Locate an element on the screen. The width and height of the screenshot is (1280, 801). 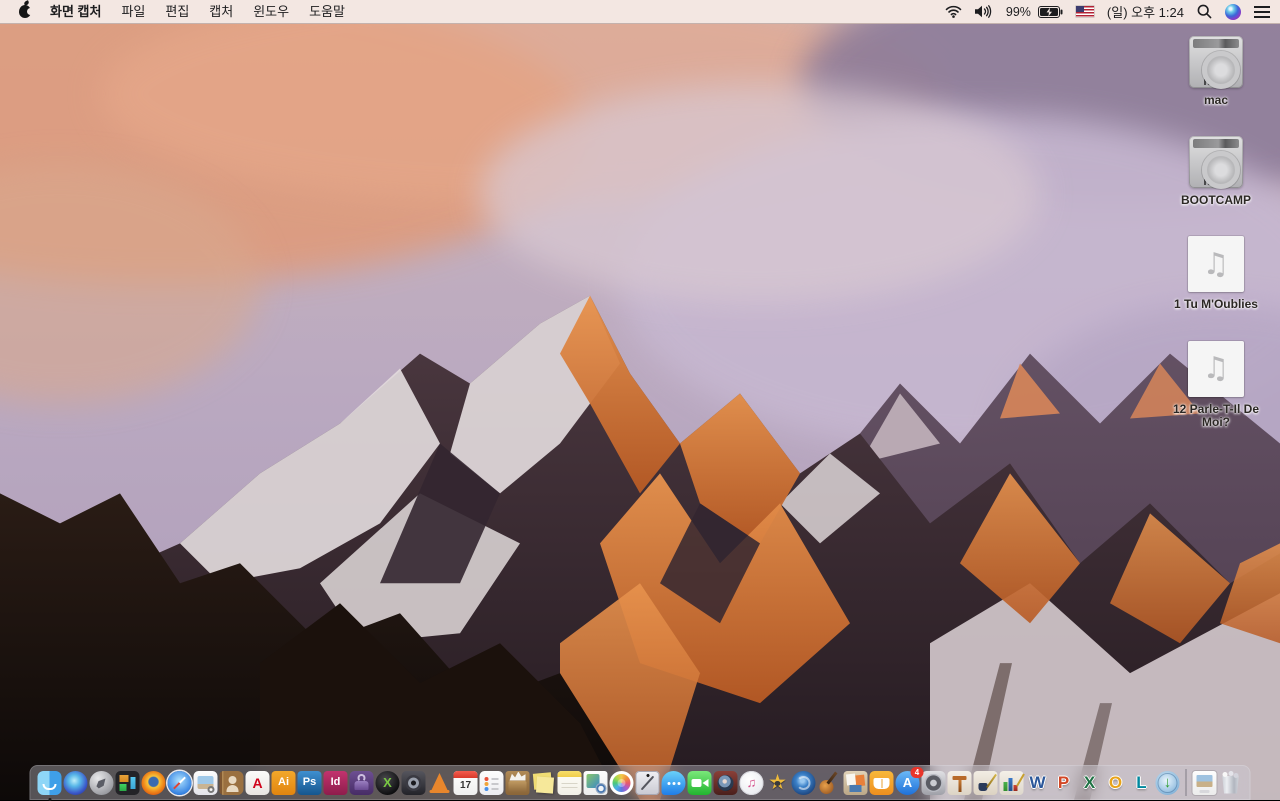
dock-item-pages is located at coordinates (985, 782).